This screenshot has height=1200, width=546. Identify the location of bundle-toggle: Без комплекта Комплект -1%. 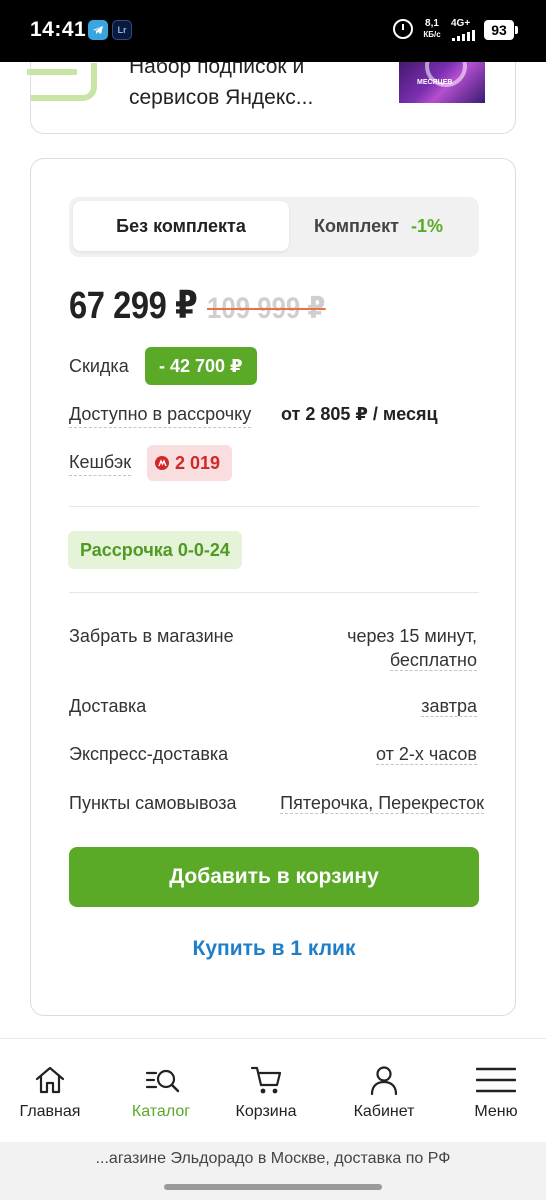
(274, 227).